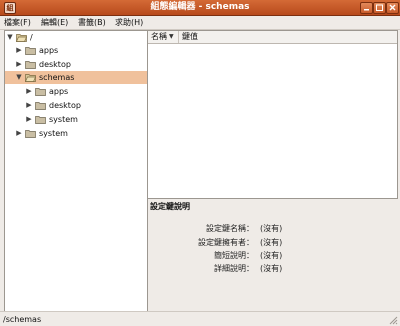 The image size is (400, 326). What do you see at coordinates (57, 77) in the screenshot?
I see `tree-item-label: schemas` at bounding box center [57, 77].